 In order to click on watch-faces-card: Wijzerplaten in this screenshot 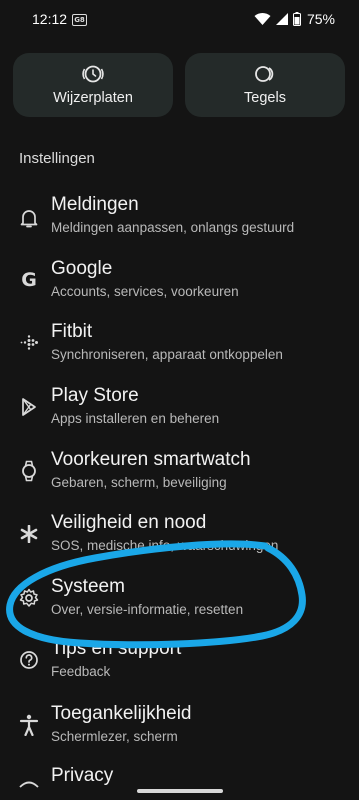, I will do `click(93, 85)`.